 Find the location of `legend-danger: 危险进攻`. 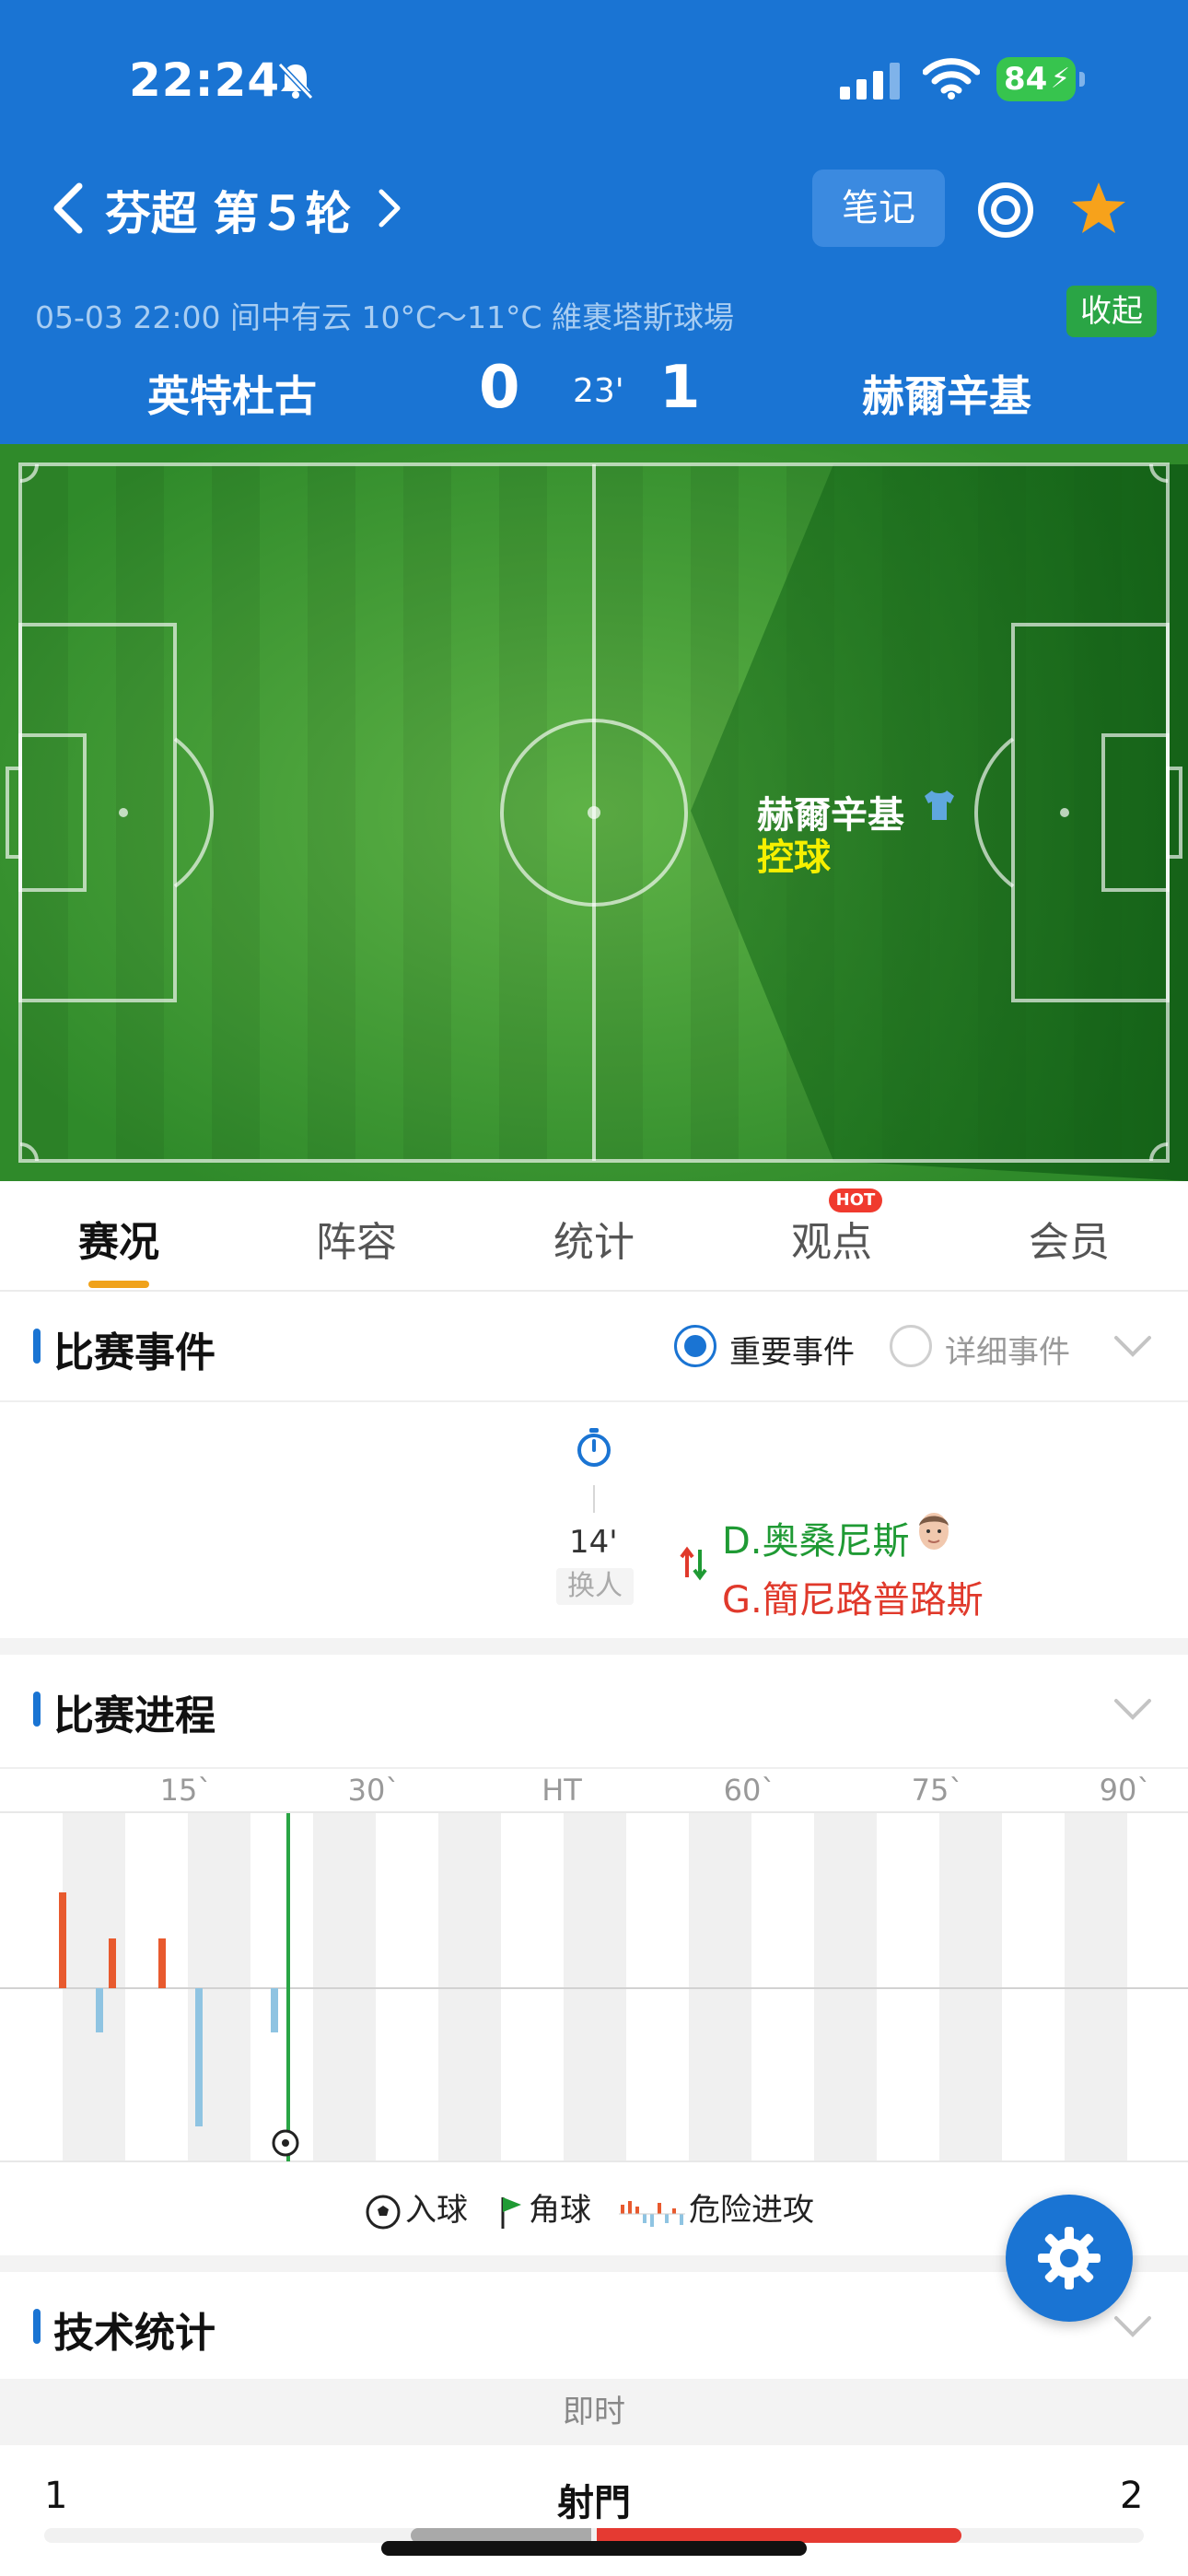

legend-danger: 危险进攻 is located at coordinates (716, 2210).